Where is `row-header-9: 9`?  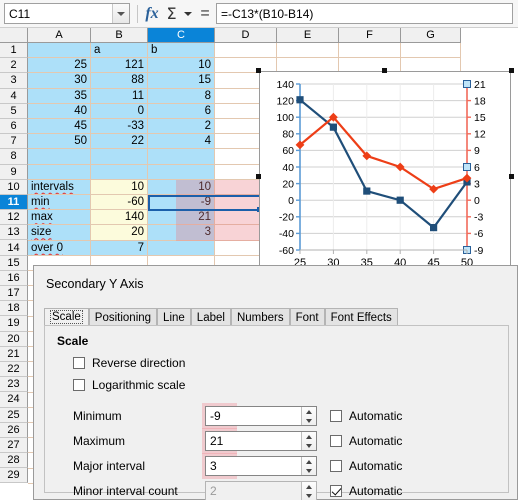
row-header-9: 9 is located at coordinates (14, 172).